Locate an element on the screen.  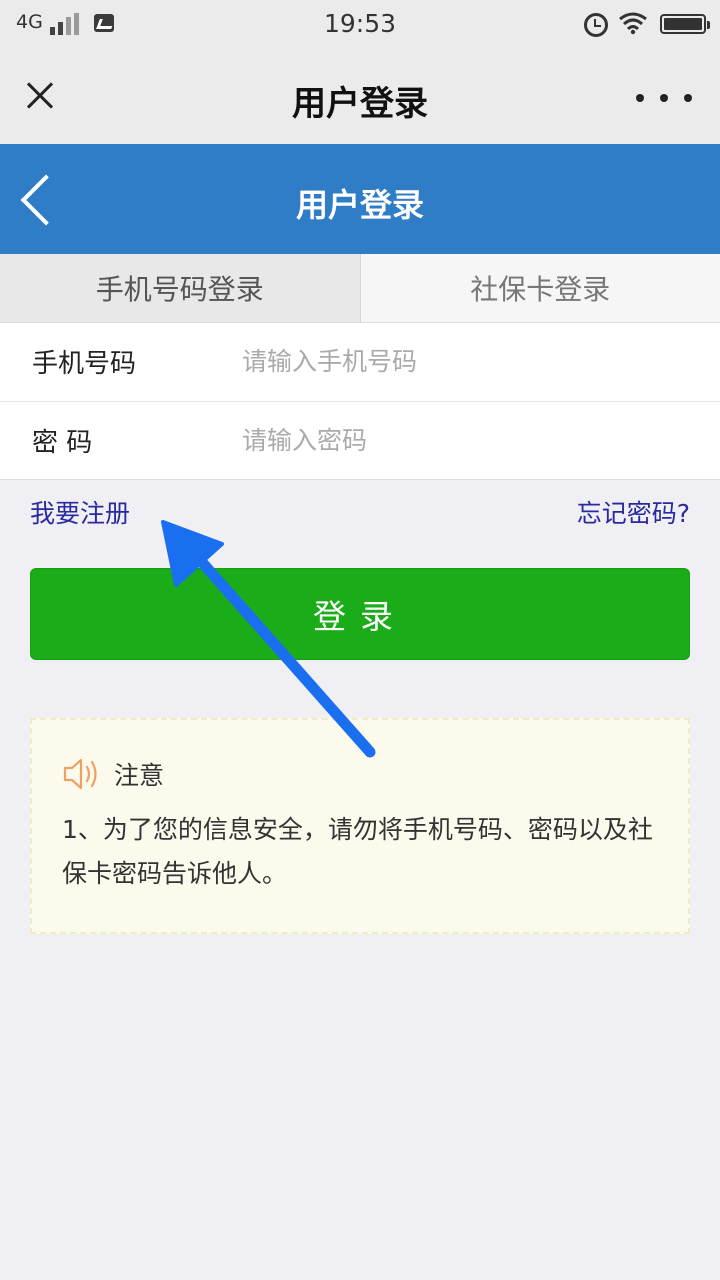
auth-links: 我要注册 忘记密码? is located at coordinates (360, 514).